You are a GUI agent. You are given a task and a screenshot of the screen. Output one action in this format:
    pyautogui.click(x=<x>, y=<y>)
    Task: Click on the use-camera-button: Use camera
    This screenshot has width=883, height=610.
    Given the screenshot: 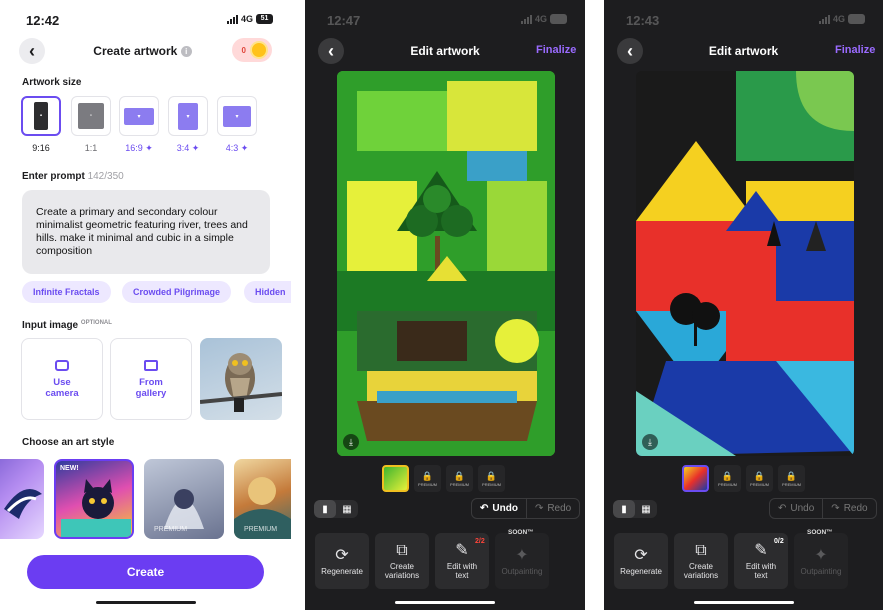 What is the action you would take?
    pyautogui.click(x=62, y=379)
    